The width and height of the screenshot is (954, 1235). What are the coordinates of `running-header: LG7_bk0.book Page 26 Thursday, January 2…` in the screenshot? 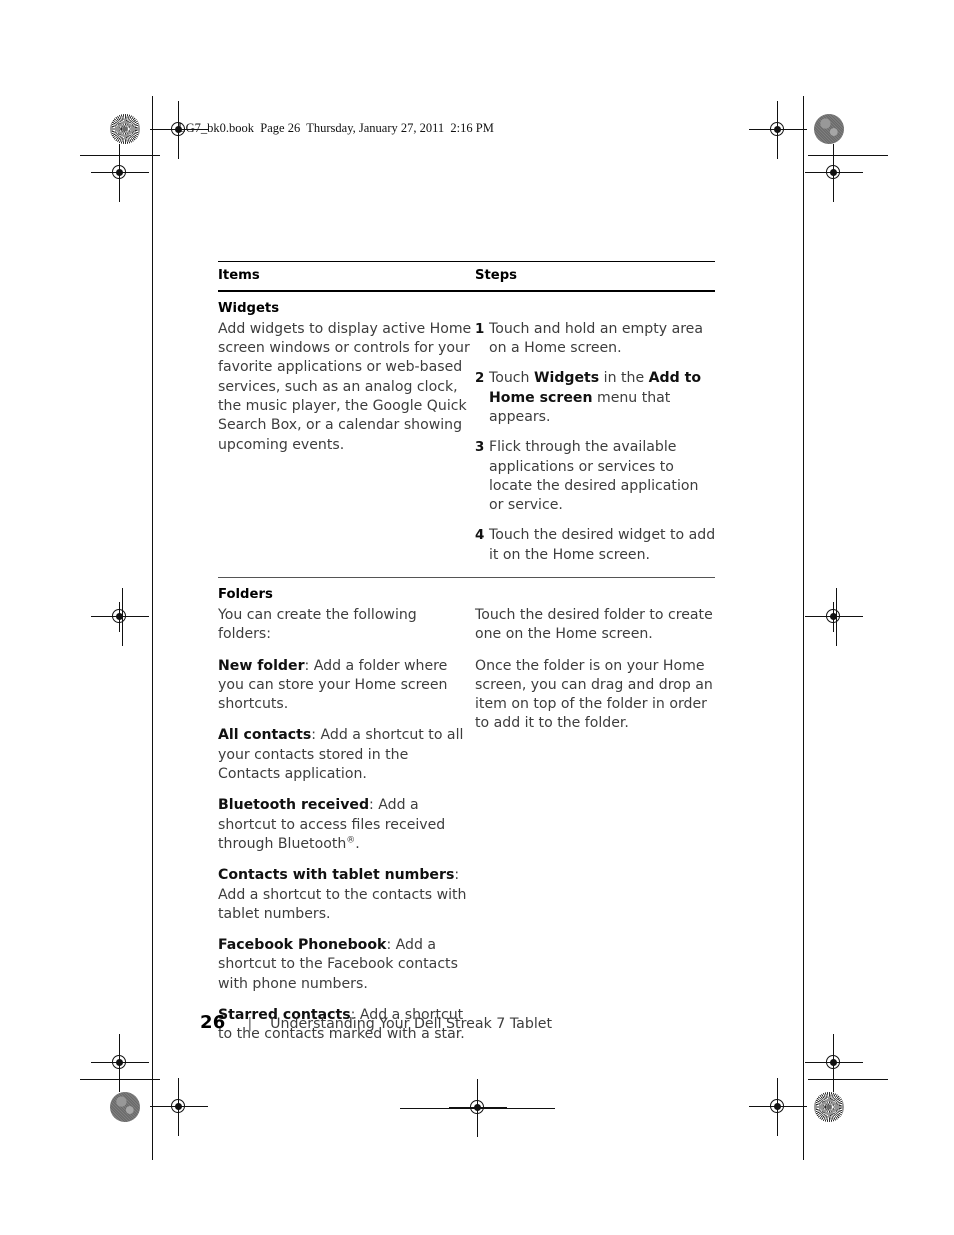 It's located at (336, 128).